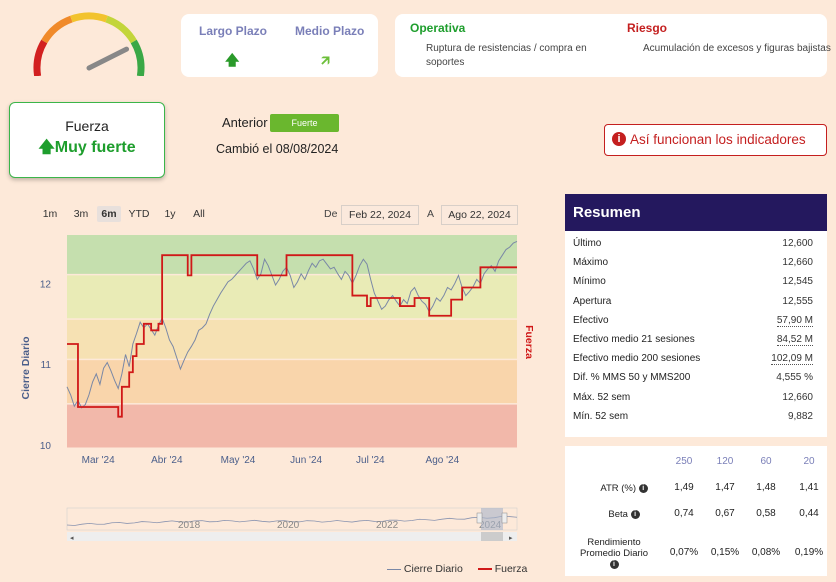 This screenshot has width=836, height=582. I want to click on how-indicators-work-button: i Así funcionan los indicadores, so click(715, 140).